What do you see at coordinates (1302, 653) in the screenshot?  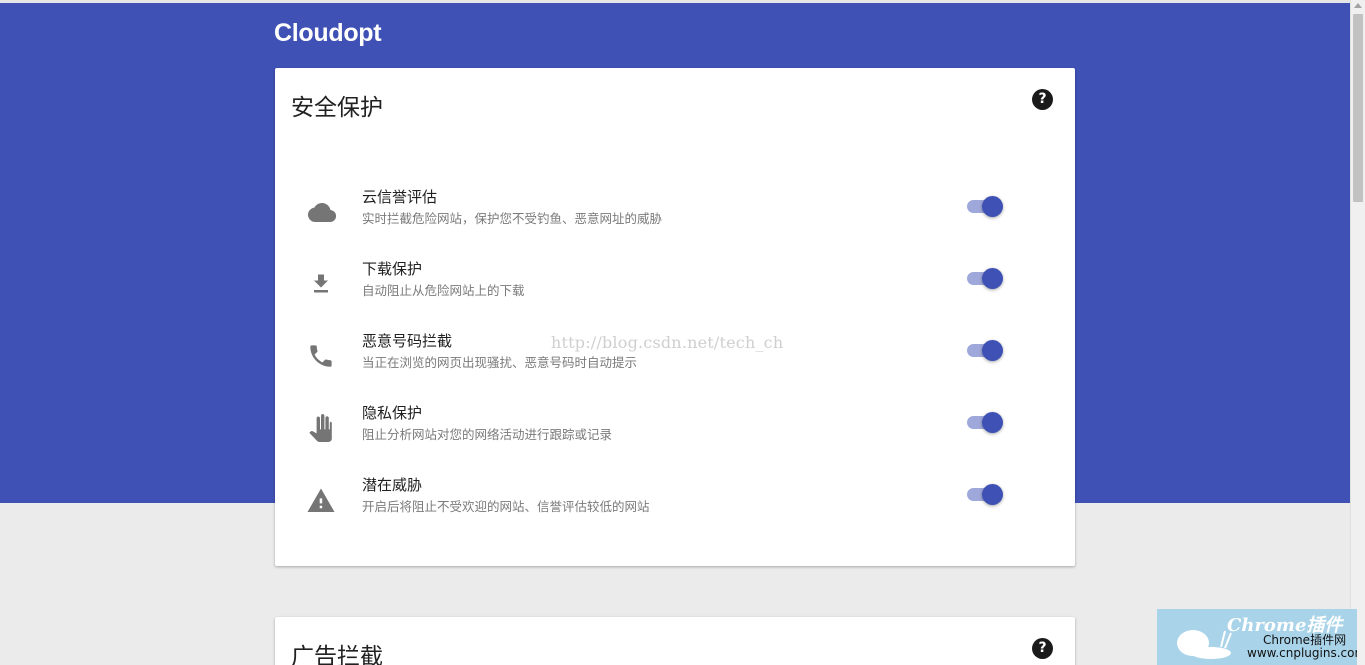 I see `badge-site-url: www.cnplugins.com` at bounding box center [1302, 653].